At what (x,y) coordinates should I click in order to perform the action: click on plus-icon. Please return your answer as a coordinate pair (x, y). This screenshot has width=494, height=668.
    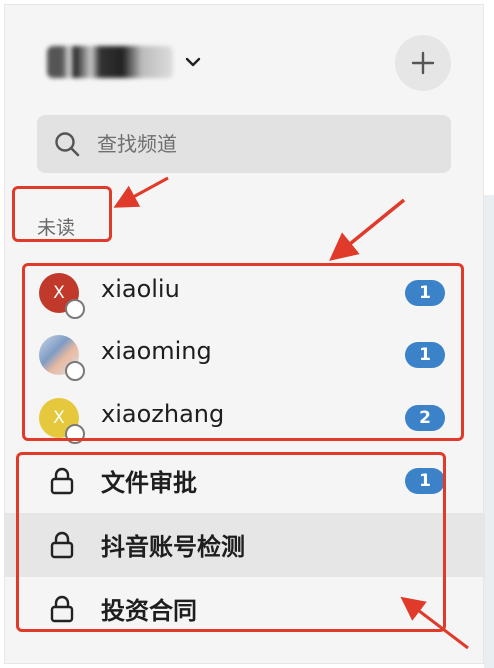
    Looking at the image, I should click on (423, 63).